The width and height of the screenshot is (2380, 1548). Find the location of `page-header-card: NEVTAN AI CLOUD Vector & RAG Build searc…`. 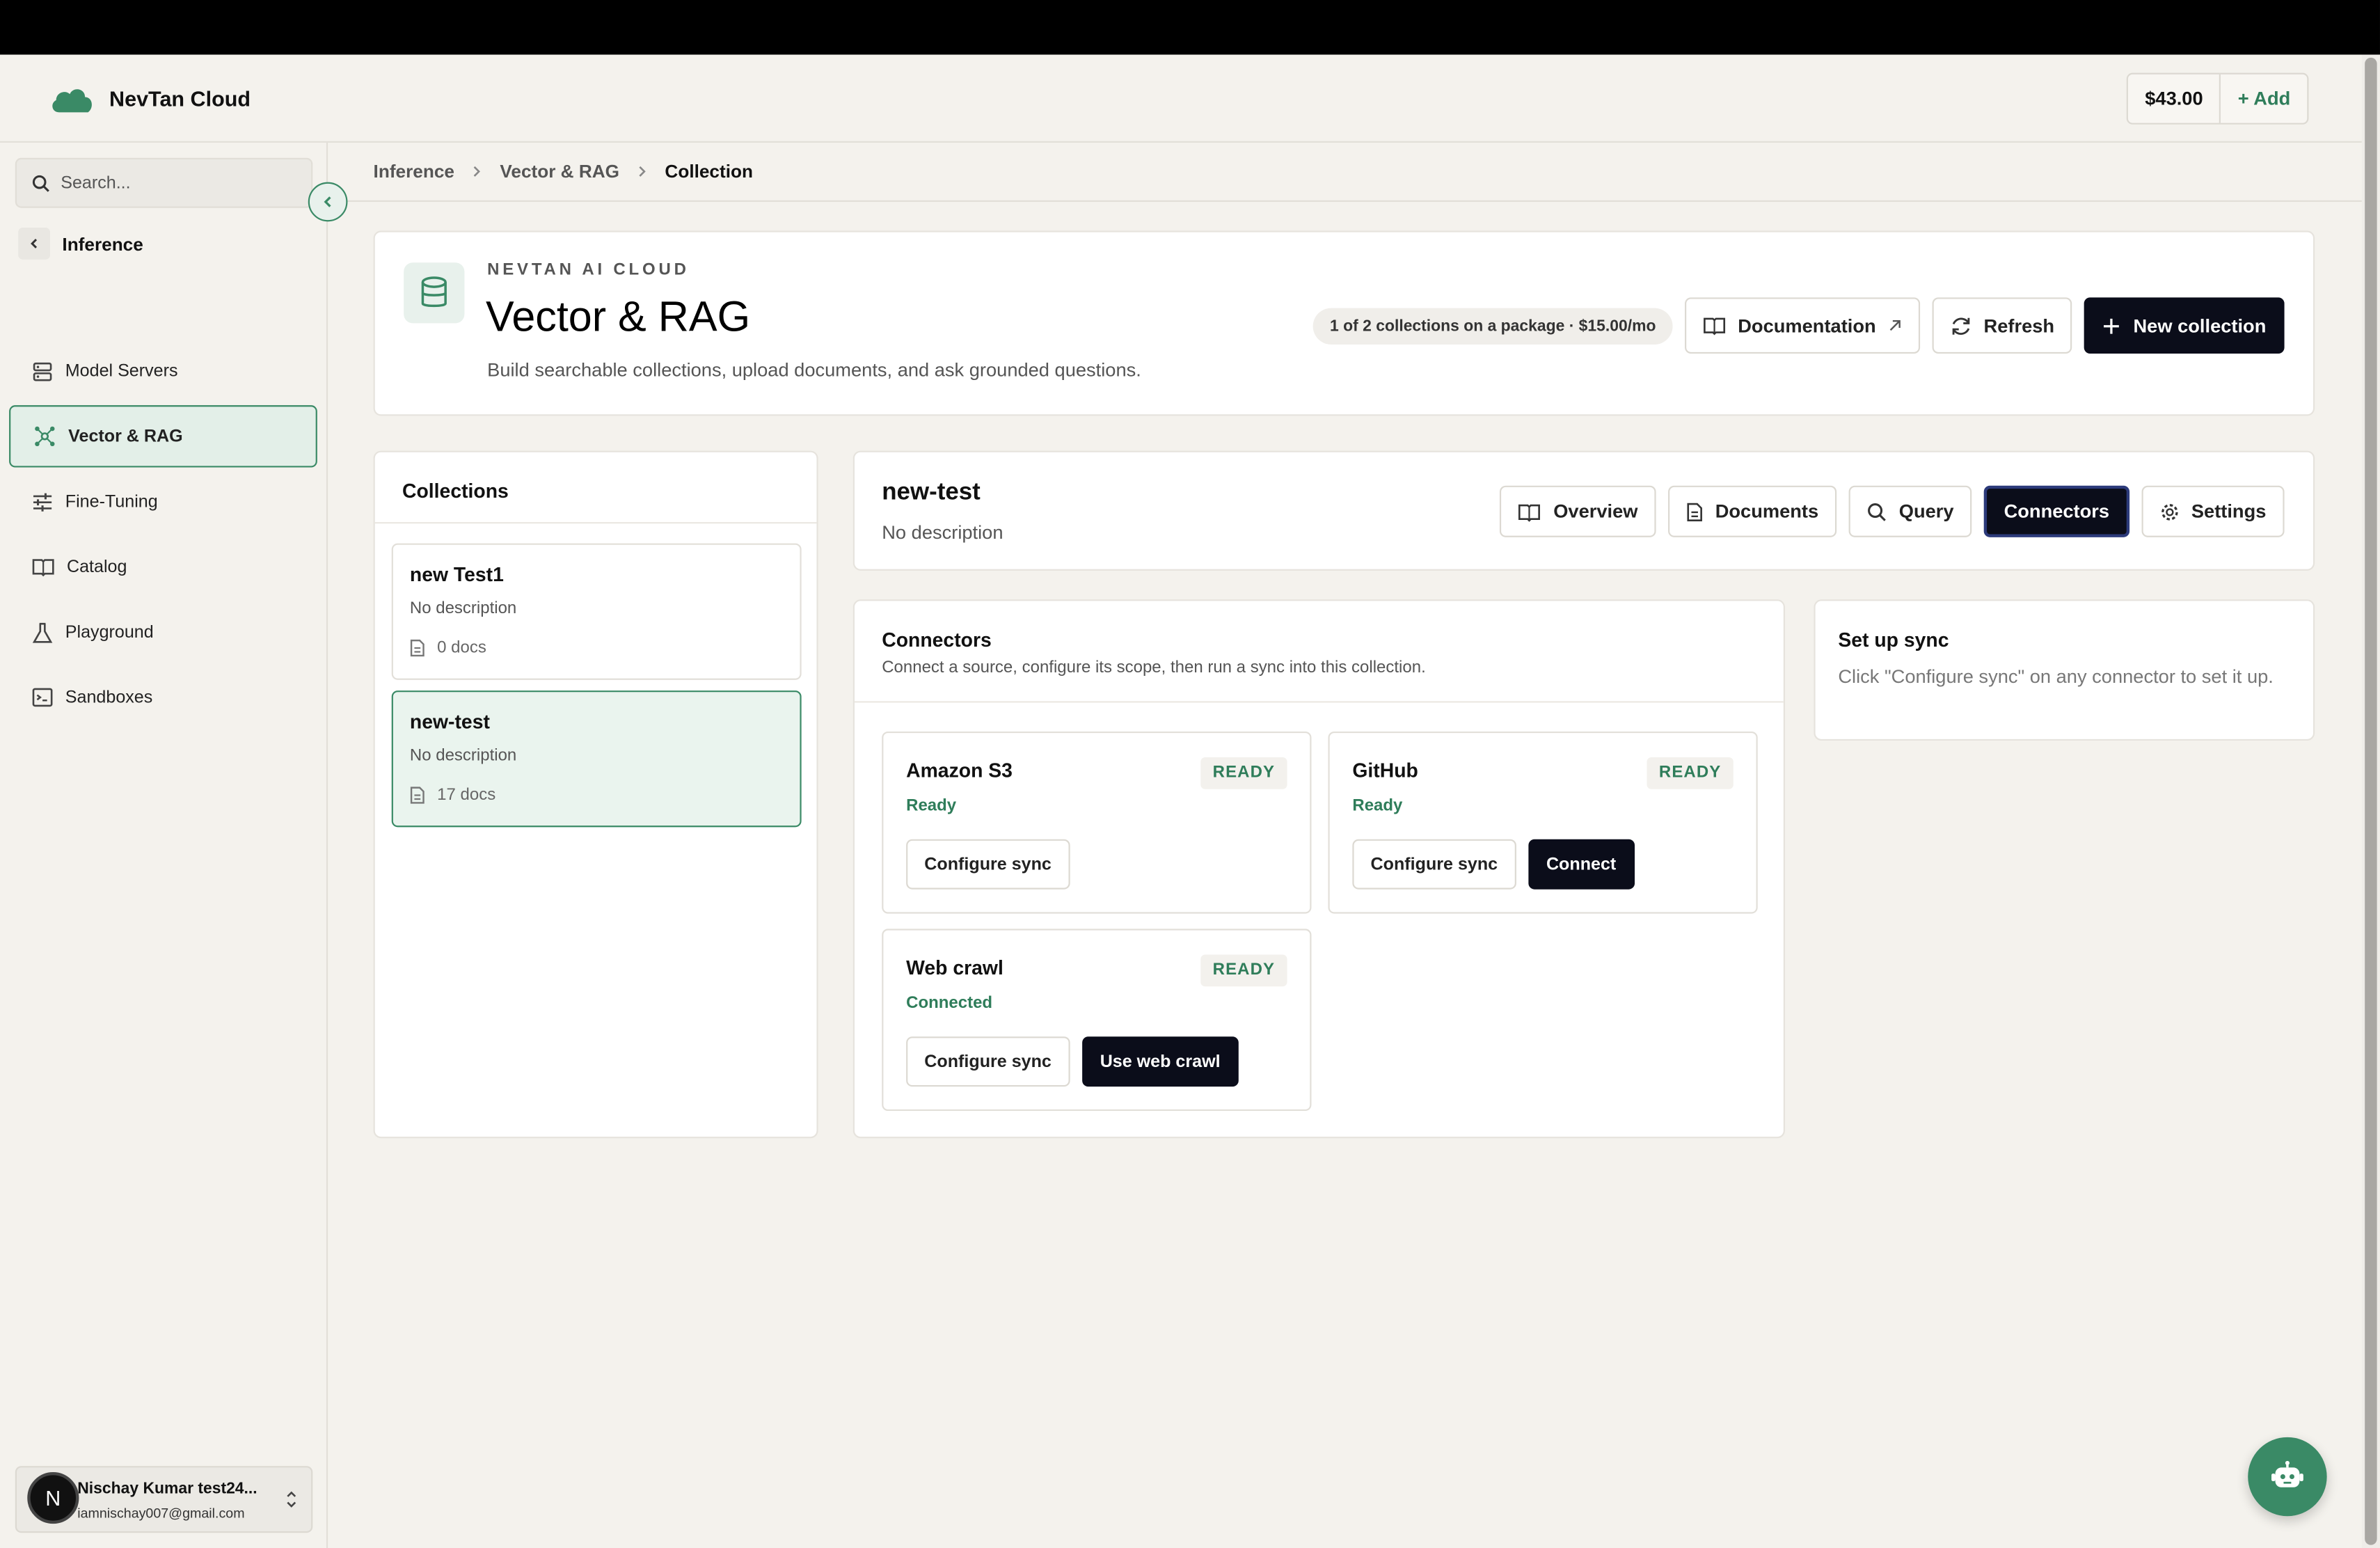

page-header-card: NEVTAN AI CLOUD Vector & RAG Build searc… is located at coordinates (1344, 323).